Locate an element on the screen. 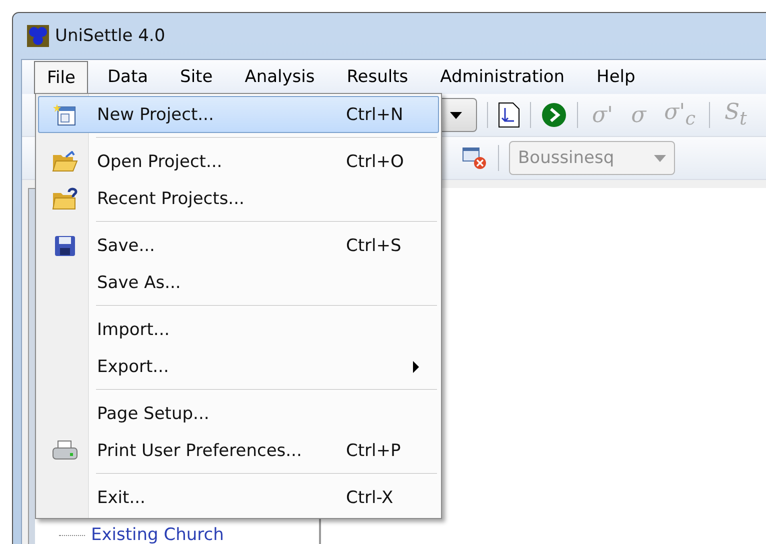  menu: Analysis is located at coordinates (280, 77).